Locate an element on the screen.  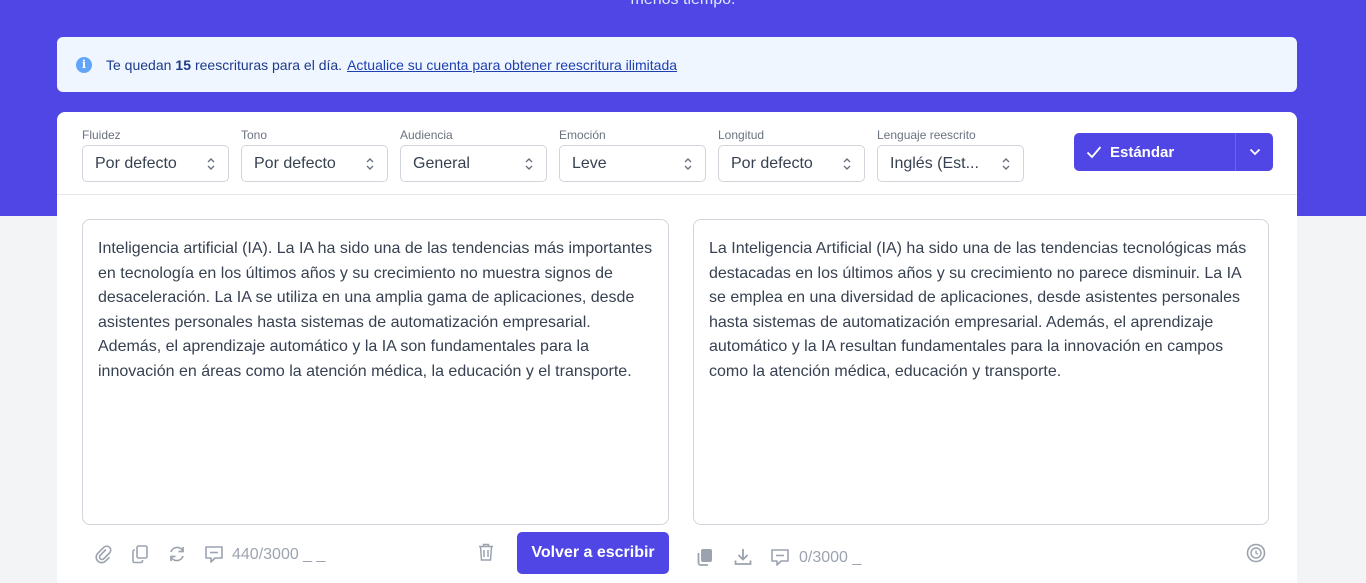
mode-button-group: Estándar is located at coordinates (1173, 152).